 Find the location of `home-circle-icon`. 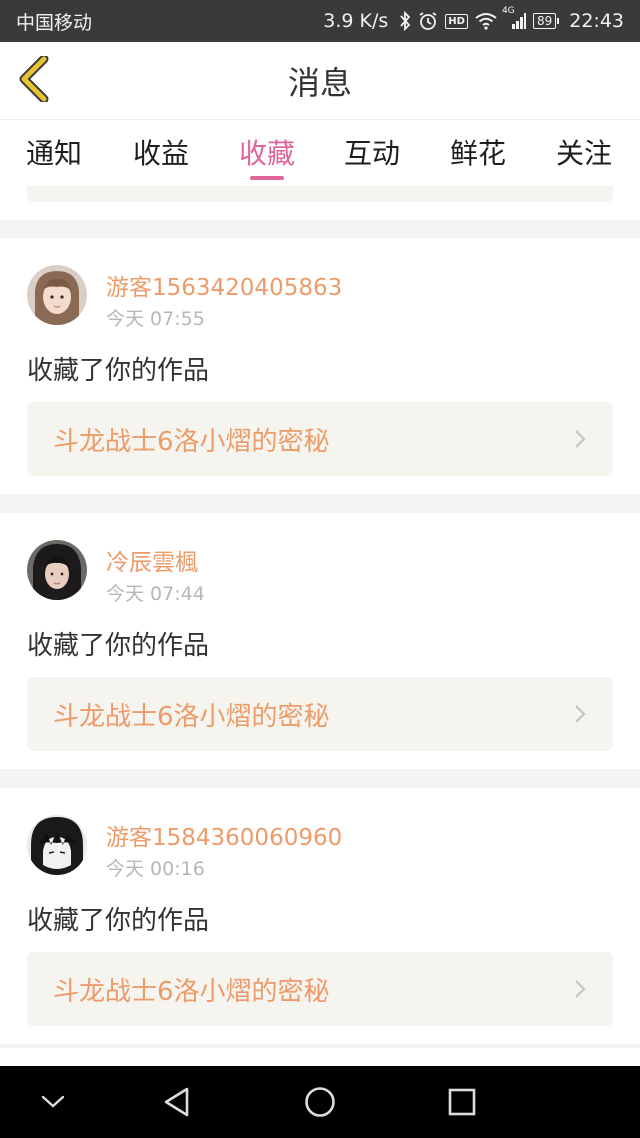

home-circle-icon is located at coordinates (320, 1102).